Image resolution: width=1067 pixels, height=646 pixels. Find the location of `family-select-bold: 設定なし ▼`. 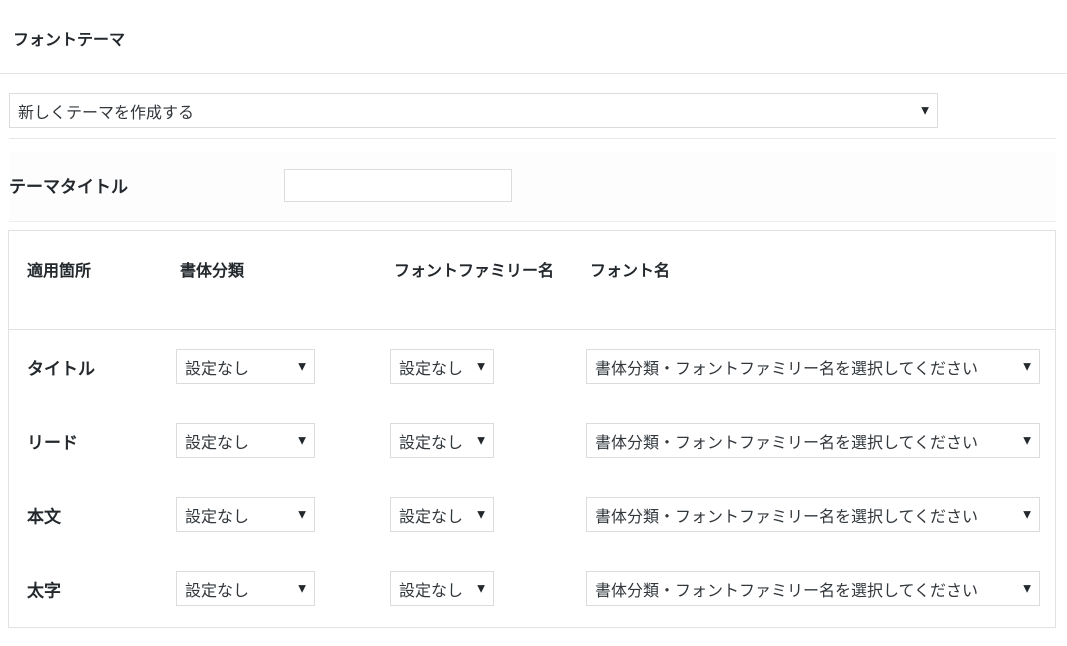

family-select-bold: 設定なし ▼ is located at coordinates (442, 588).